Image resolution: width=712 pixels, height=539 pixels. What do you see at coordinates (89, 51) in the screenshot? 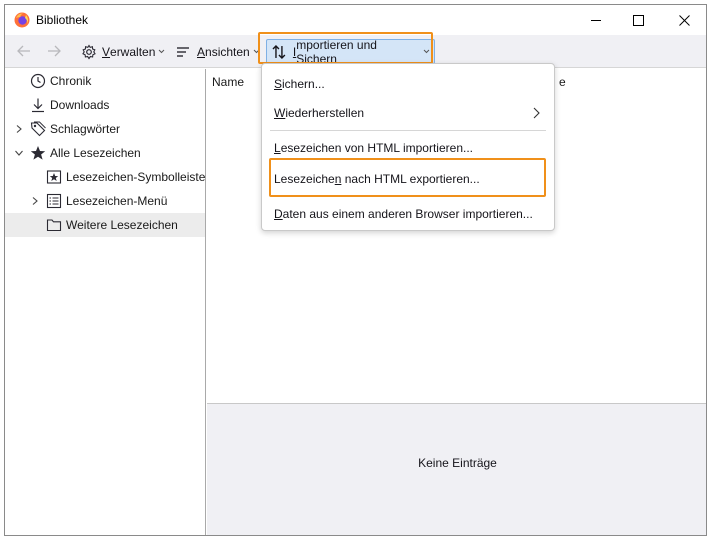
I see `gear-icon` at bounding box center [89, 51].